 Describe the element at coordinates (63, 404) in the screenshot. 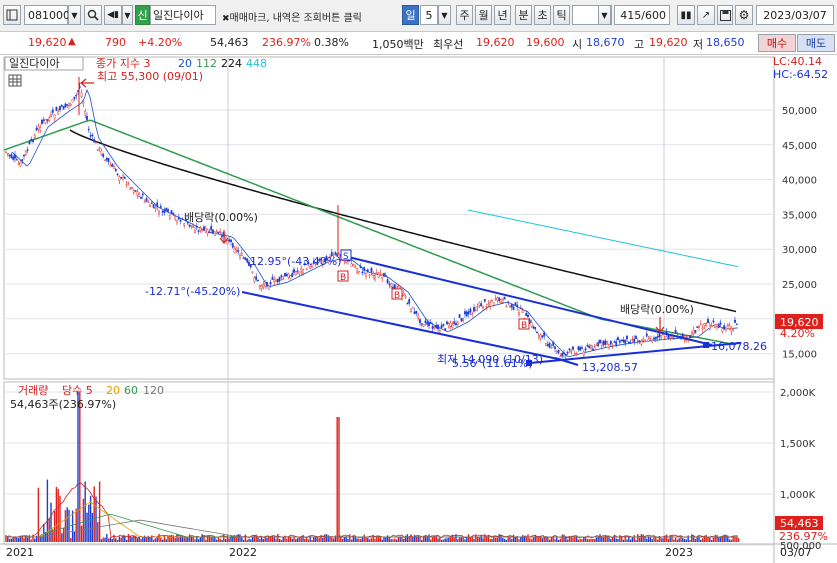

I see `volume-current: 54,463주(236.97%)` at that location.